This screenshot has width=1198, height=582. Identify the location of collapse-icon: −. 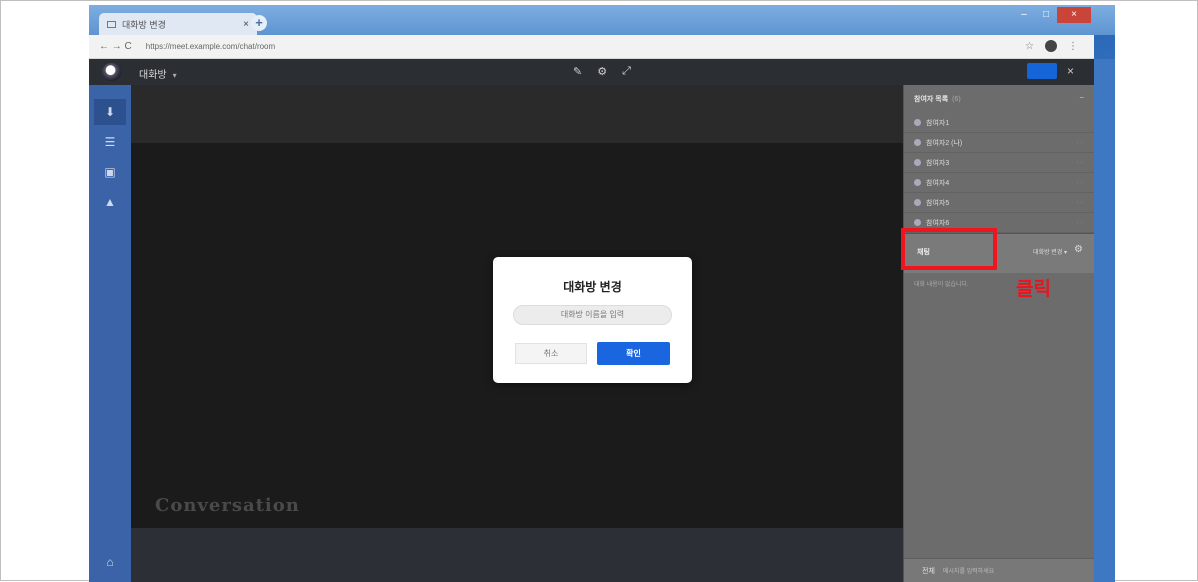
(1081, 97).